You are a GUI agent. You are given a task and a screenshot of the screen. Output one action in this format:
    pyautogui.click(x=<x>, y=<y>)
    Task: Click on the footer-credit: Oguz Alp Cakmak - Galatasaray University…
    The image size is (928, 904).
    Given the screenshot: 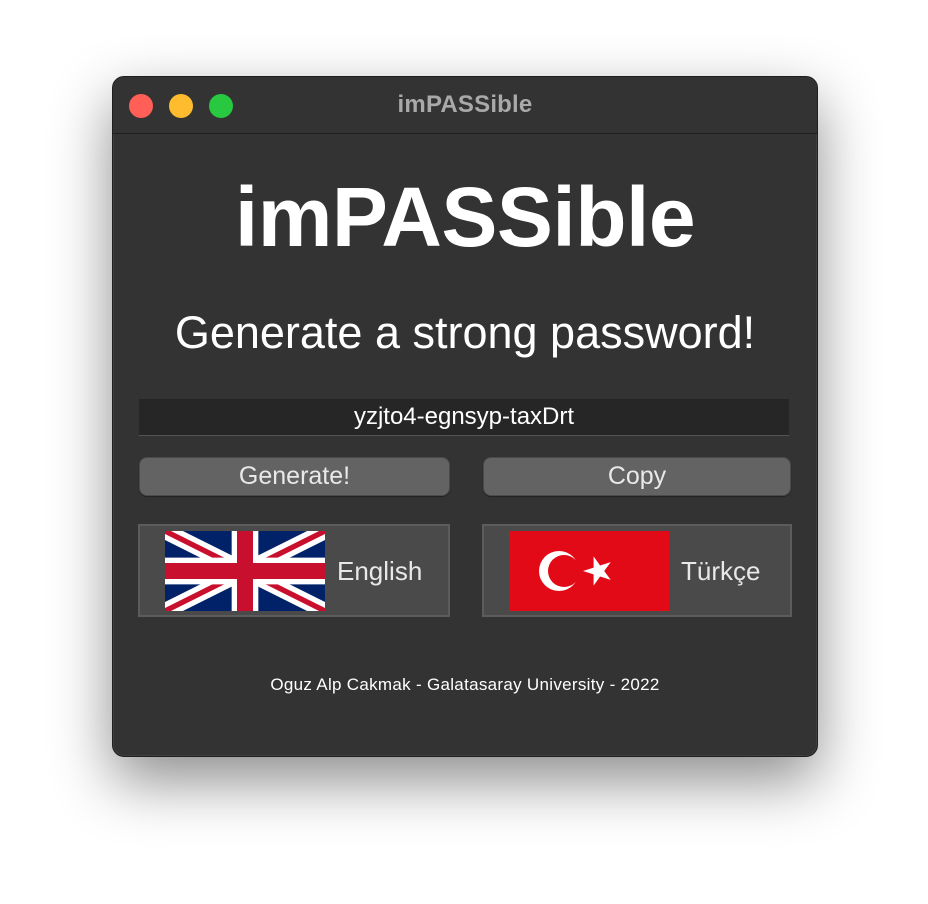 What is the action you would take?
    pyautogui.click(x=465, y=684)
    